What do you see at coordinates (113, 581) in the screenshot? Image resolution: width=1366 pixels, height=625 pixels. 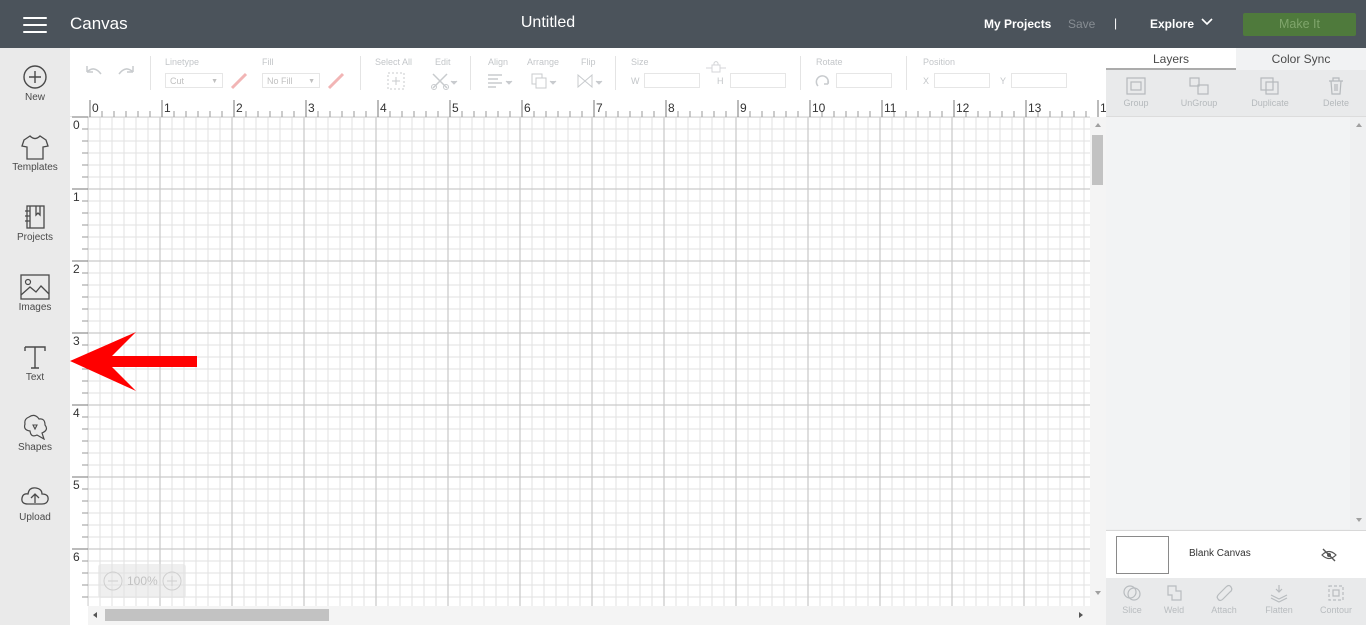 I see `zoom-out-icon` at bounding box center [113, 581].